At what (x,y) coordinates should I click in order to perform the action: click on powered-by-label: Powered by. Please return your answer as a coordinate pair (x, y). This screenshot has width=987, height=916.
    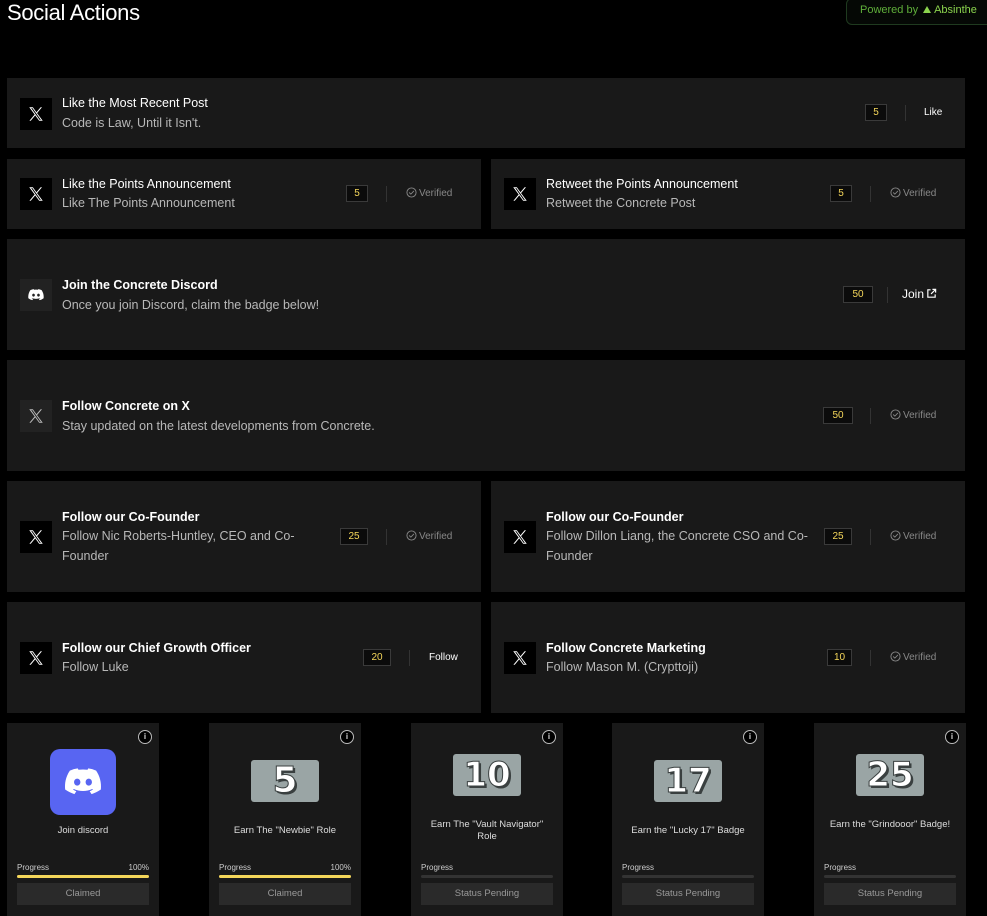
    Looking at the image, I should click on (889, 10).